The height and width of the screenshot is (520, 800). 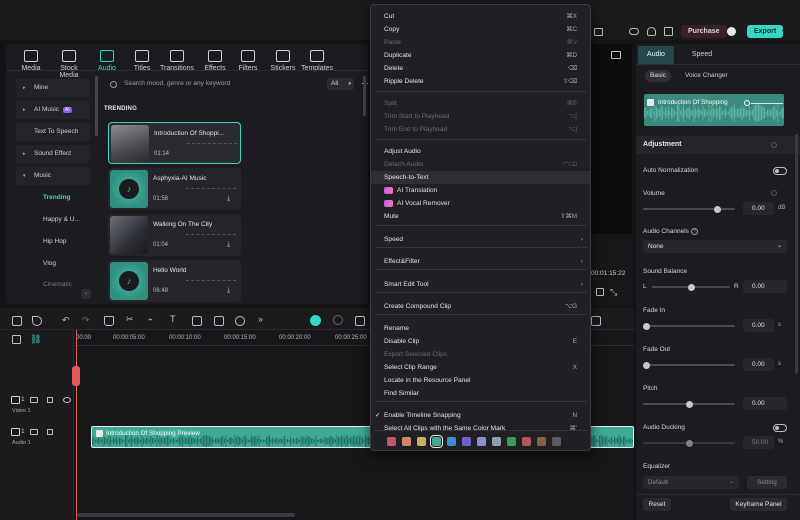 What do you see at coordinates (130, 319) in the screenshot?
I see `cut-icon: ✂` at bounding box center [130, 319].